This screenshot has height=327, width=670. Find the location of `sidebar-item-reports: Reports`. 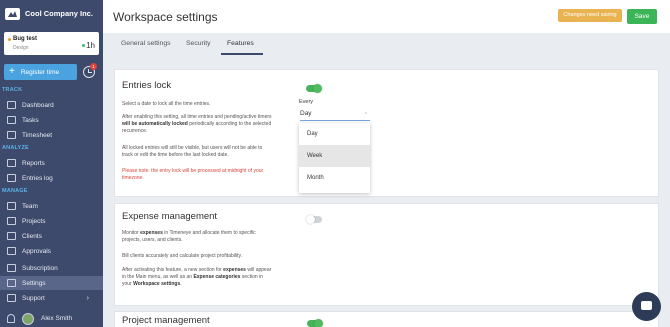

sidebar-item-reports: Reports is located at coordinates (51, 163).